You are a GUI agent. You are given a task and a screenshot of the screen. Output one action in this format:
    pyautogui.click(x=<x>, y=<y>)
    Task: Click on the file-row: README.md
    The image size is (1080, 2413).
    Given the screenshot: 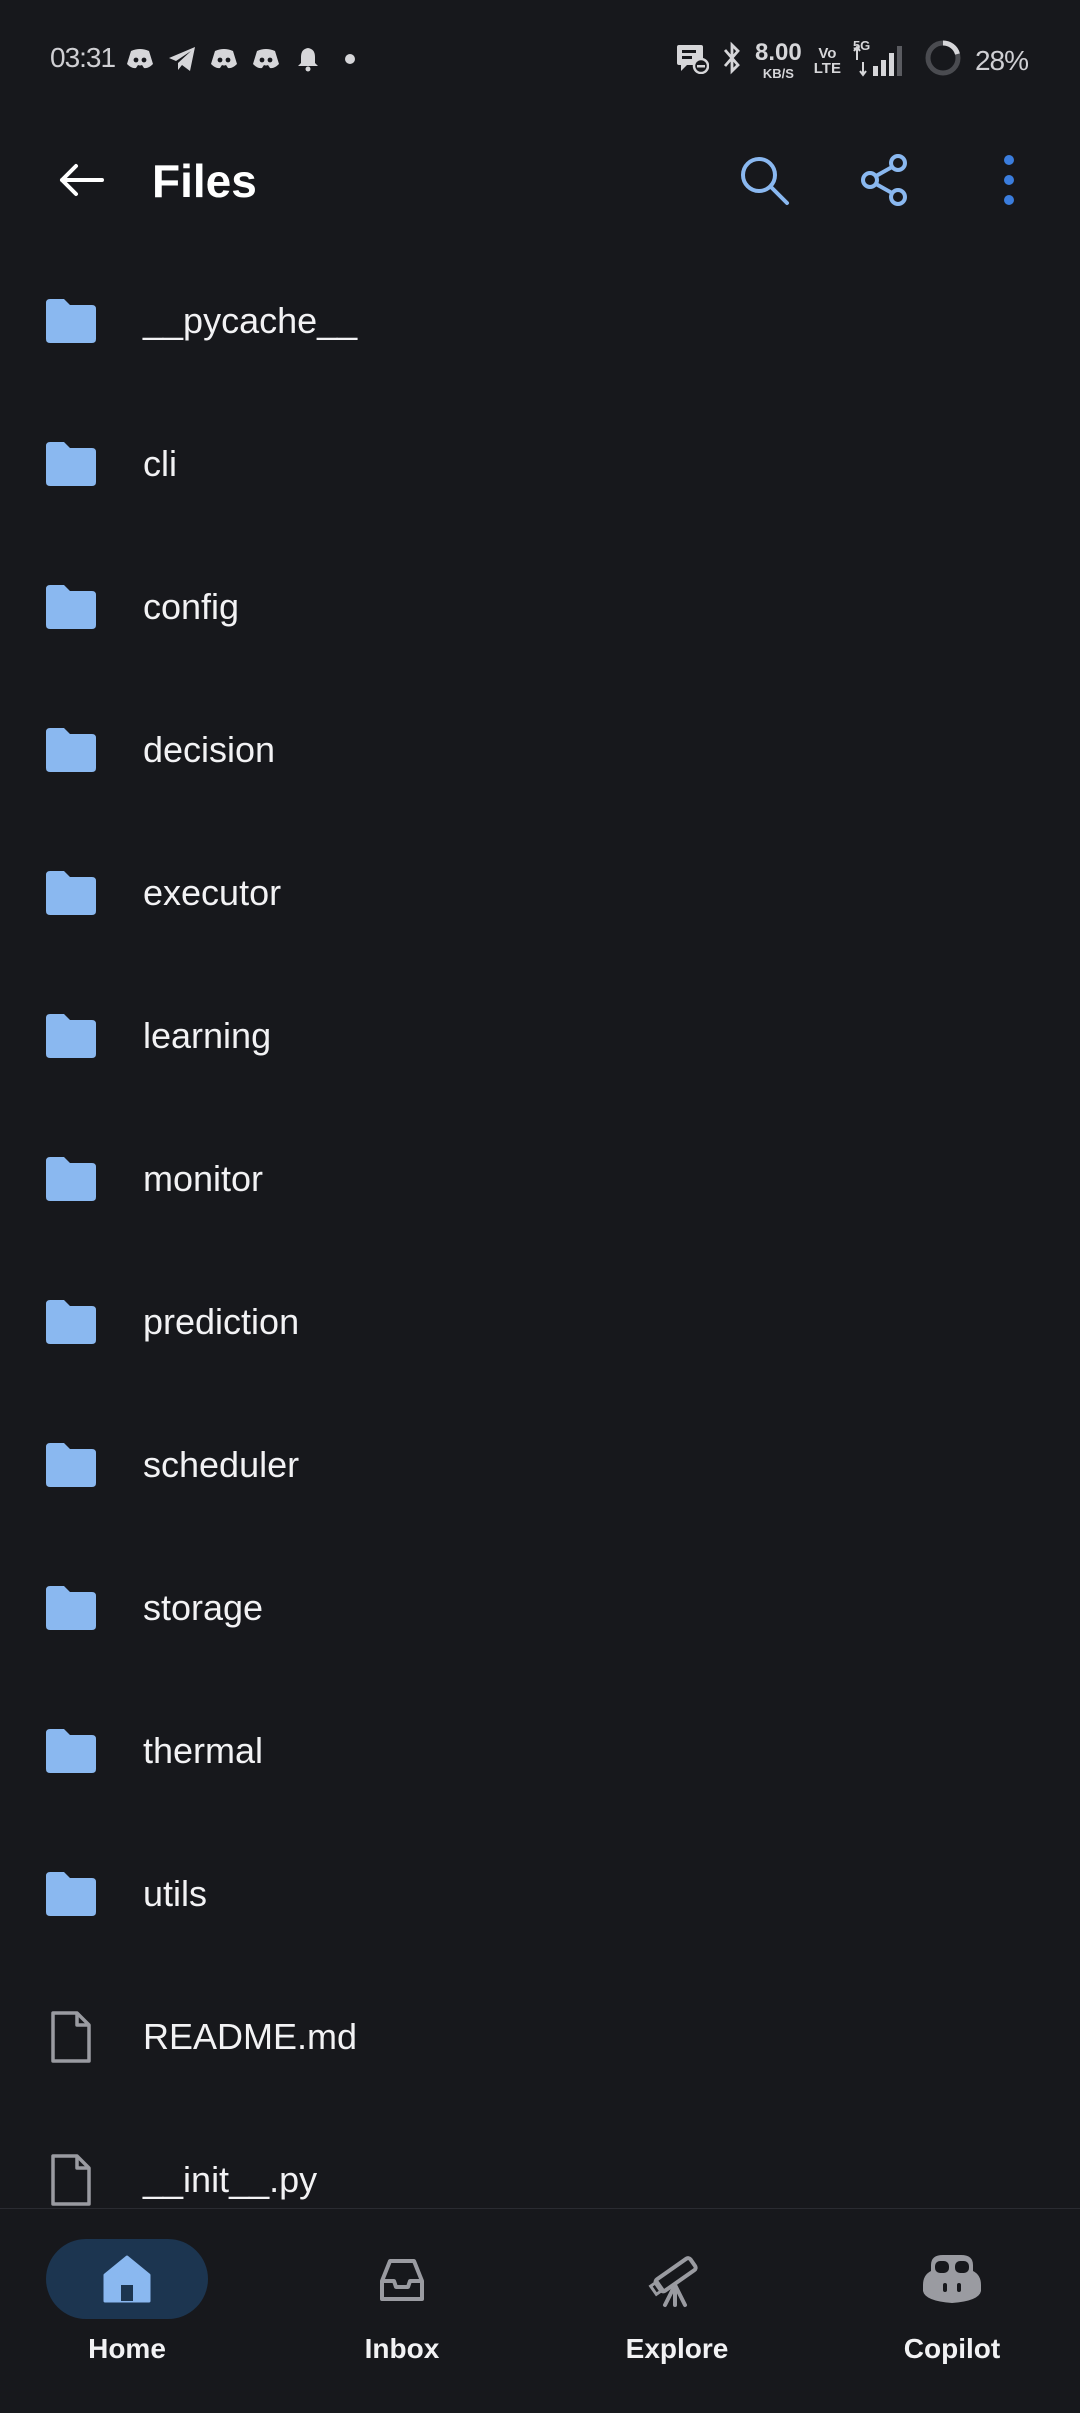 What is the action you would take?
    pyautogui.click(x=540, y=2039)
    